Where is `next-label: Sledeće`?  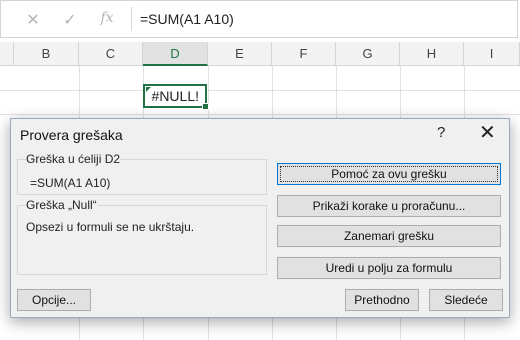 next-label: Sledeće is located at coordinates (466, 300).